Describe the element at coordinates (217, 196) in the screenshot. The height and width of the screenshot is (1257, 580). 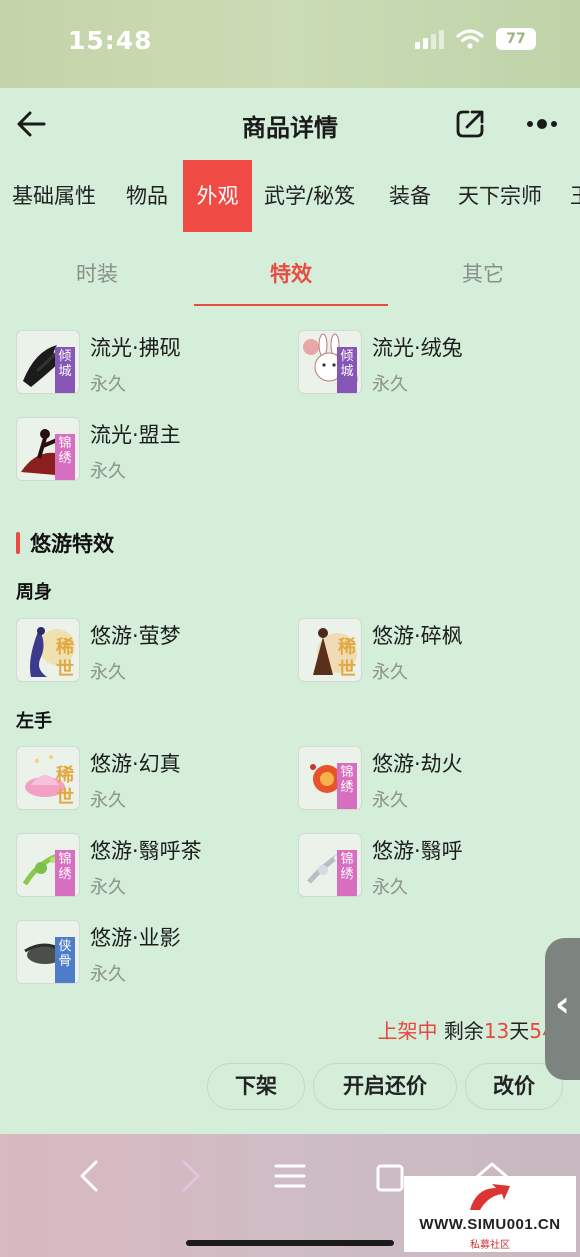
I see `tab-appearance: 外观` at that location.